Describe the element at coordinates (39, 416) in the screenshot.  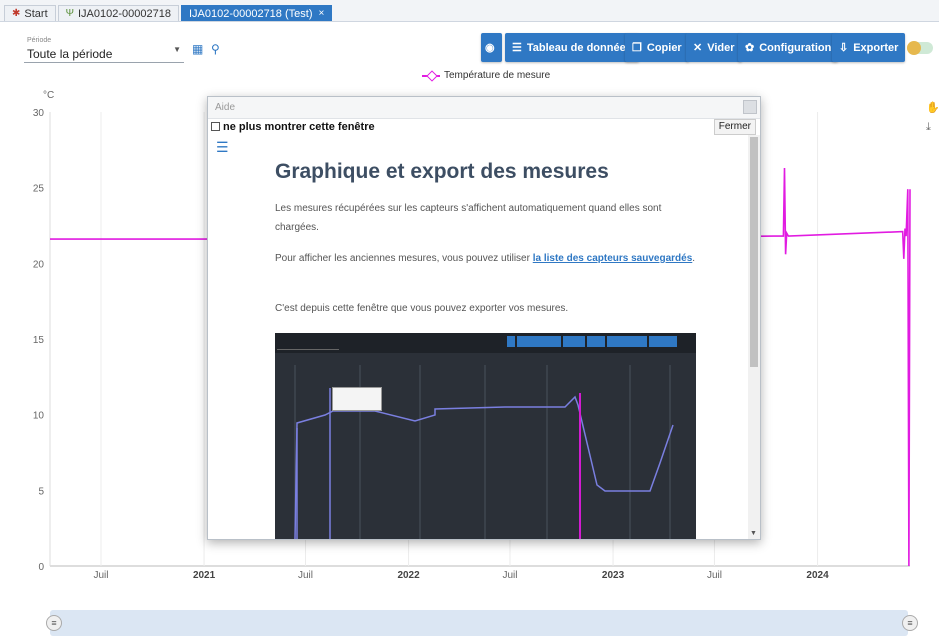
I see `y-tick-label: 10` at that location.